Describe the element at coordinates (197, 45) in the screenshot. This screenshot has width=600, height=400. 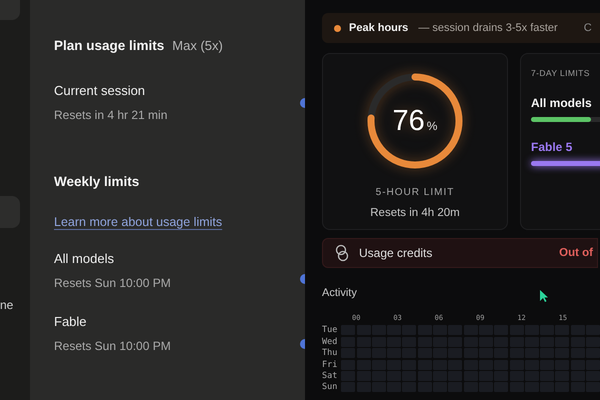
I see `plan-label: Max (5x)` at that location.